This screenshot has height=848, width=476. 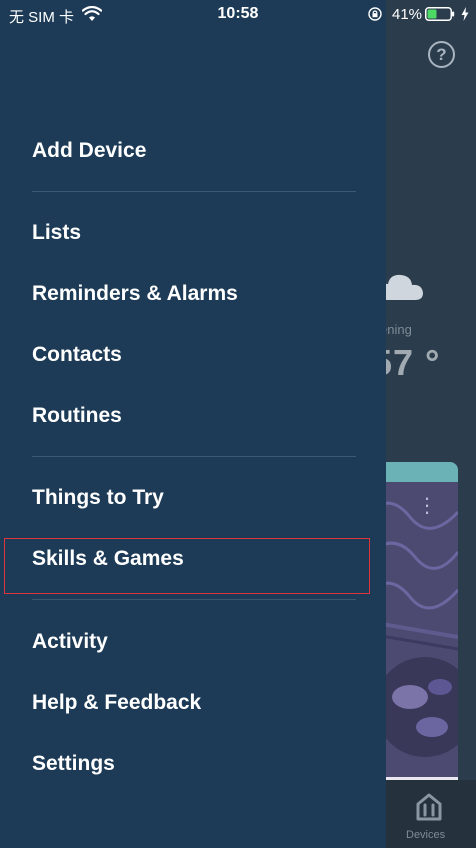 I want to click on devices-icon, so click(x=429, y=807).